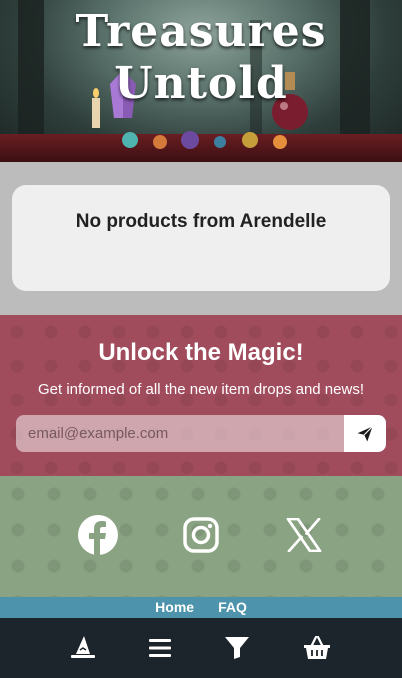 This screenshot has width=402, height=678. I want to click on footer-link-faq: FAQ, so click(232, 607).